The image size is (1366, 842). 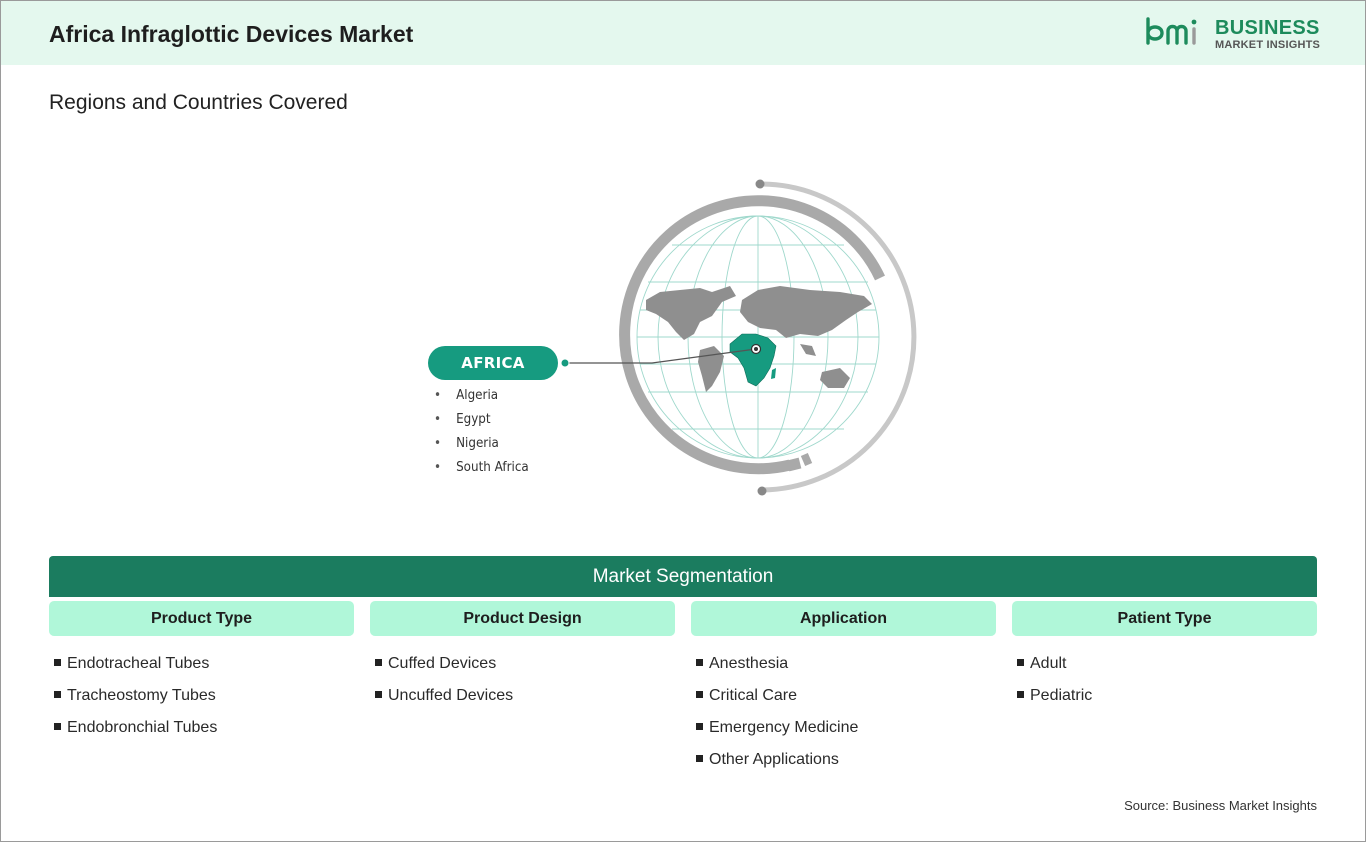 I want to click on segment-item: Pediatric, so click(x=1167, y=702).